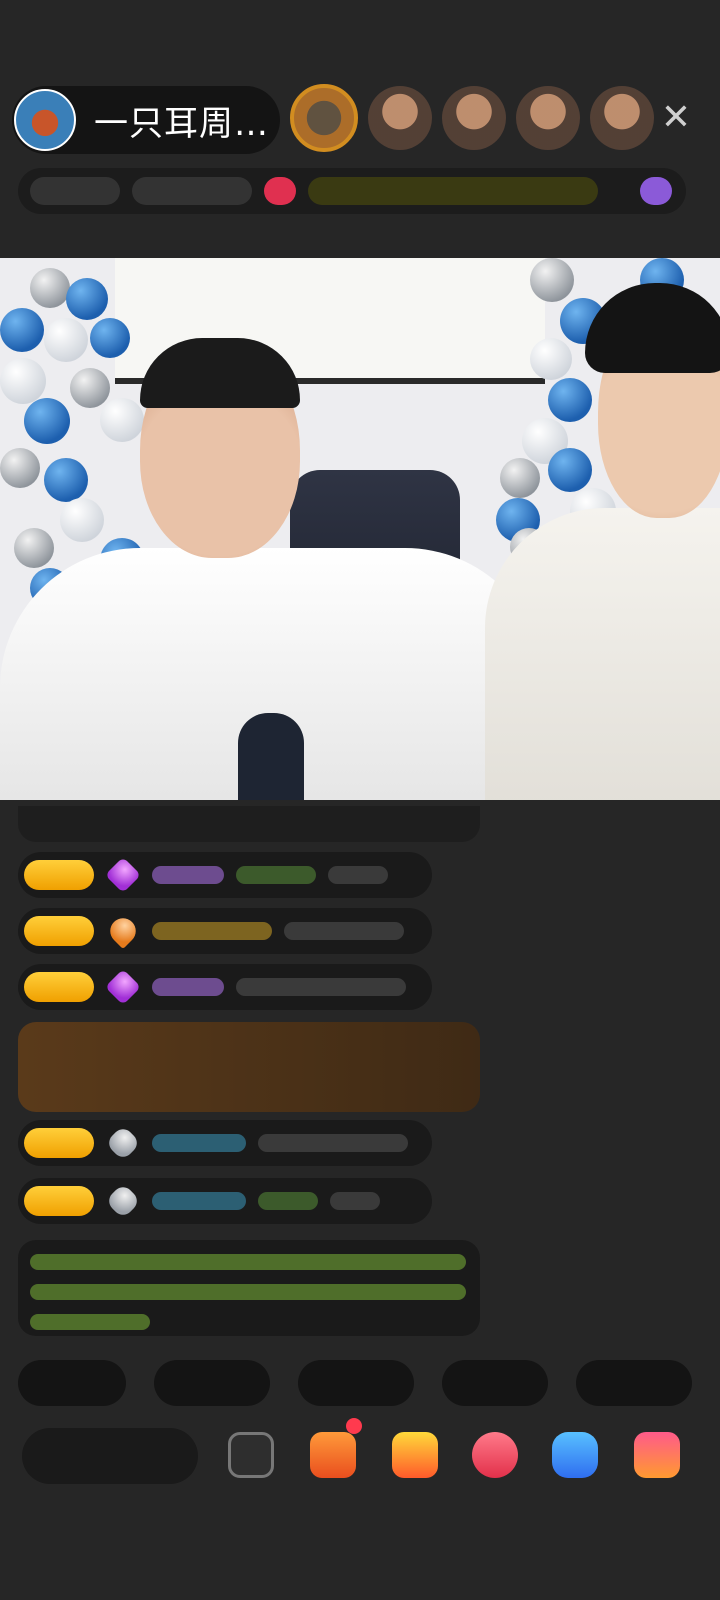 The width and height of the screenshot is (720, 1600). I want to click on top-viewers-list, so click(472, 118).